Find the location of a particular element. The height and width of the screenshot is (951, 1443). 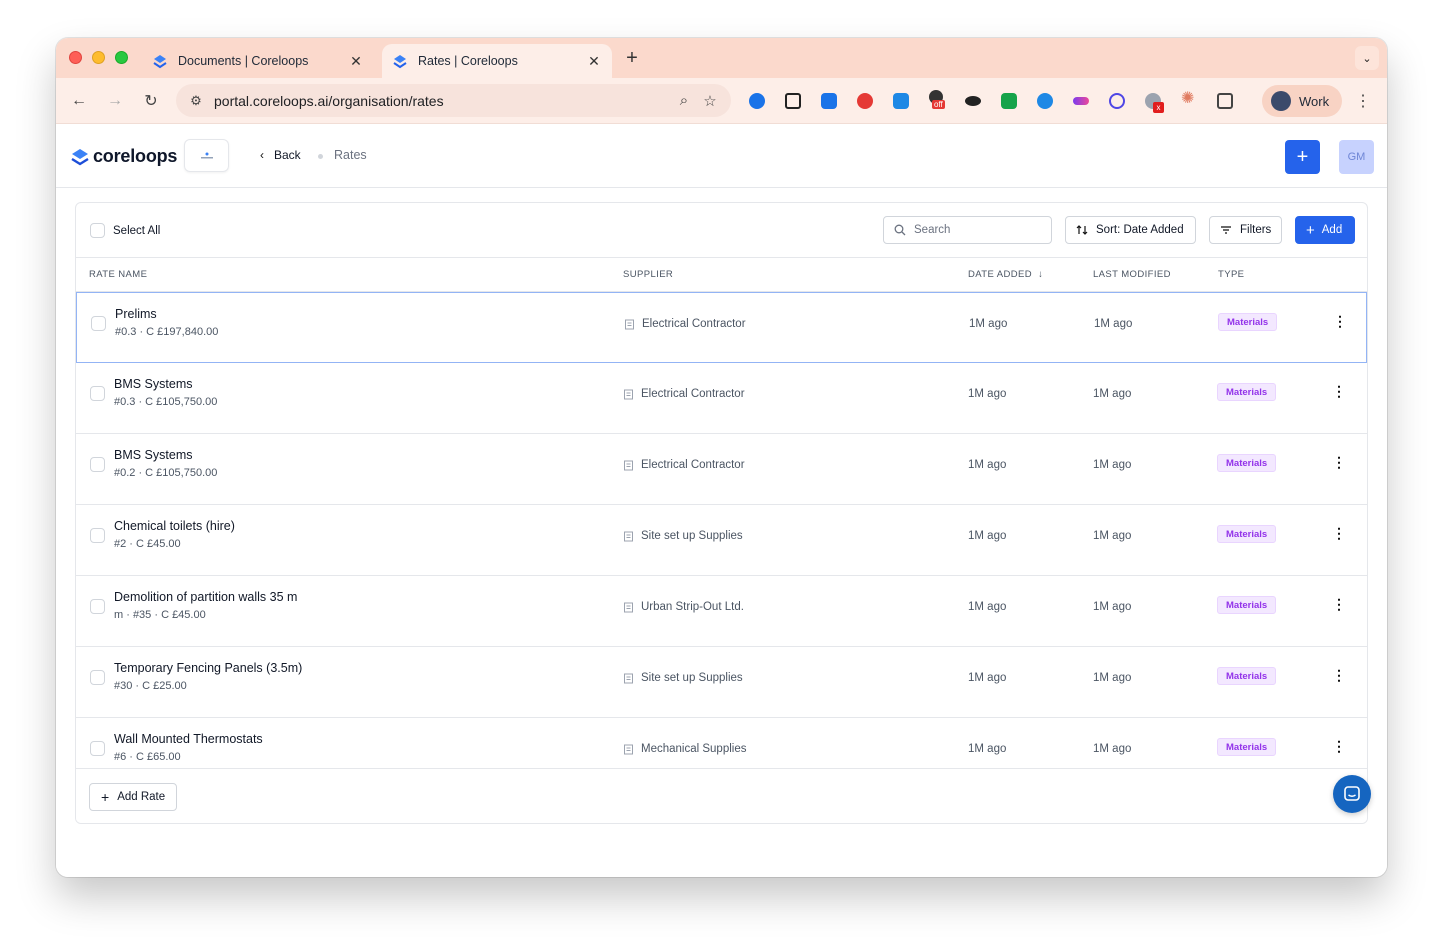

tab-documents: Documents | Coreloops ✕ is located at coordinates (258, 61).